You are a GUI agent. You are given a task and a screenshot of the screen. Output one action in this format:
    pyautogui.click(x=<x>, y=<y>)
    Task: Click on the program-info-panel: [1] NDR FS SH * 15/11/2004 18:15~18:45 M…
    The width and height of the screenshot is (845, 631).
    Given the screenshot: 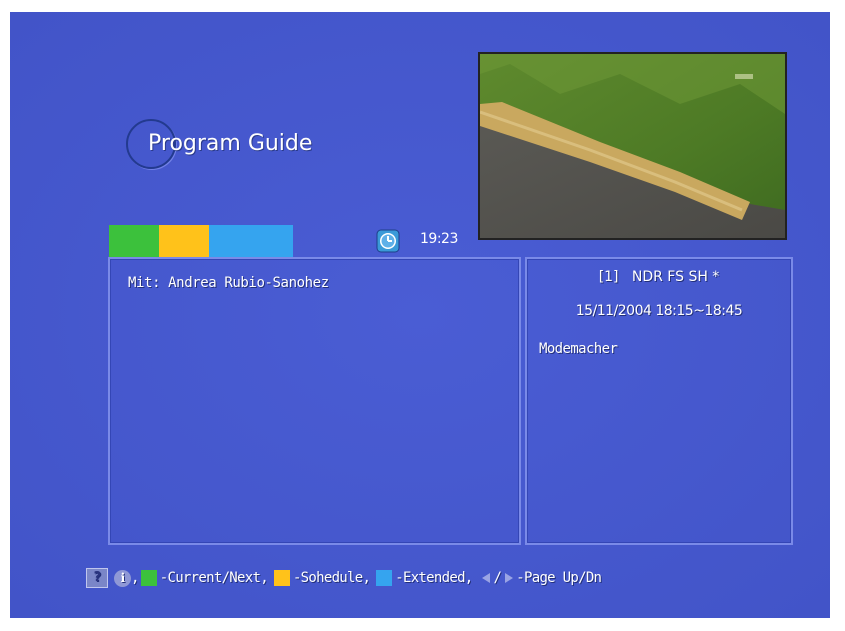 What is the action you would take?
    pyautogui.click(x=659, y=401)
    